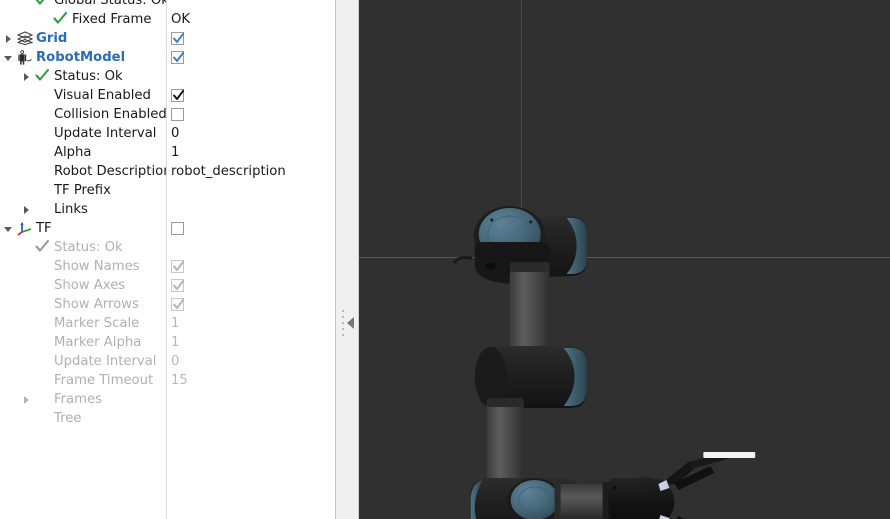 Image resolution: width=890 pixels, height=519 pixels. I want to click on tree-row-show-axes: Show Axes, so click(167, 285).